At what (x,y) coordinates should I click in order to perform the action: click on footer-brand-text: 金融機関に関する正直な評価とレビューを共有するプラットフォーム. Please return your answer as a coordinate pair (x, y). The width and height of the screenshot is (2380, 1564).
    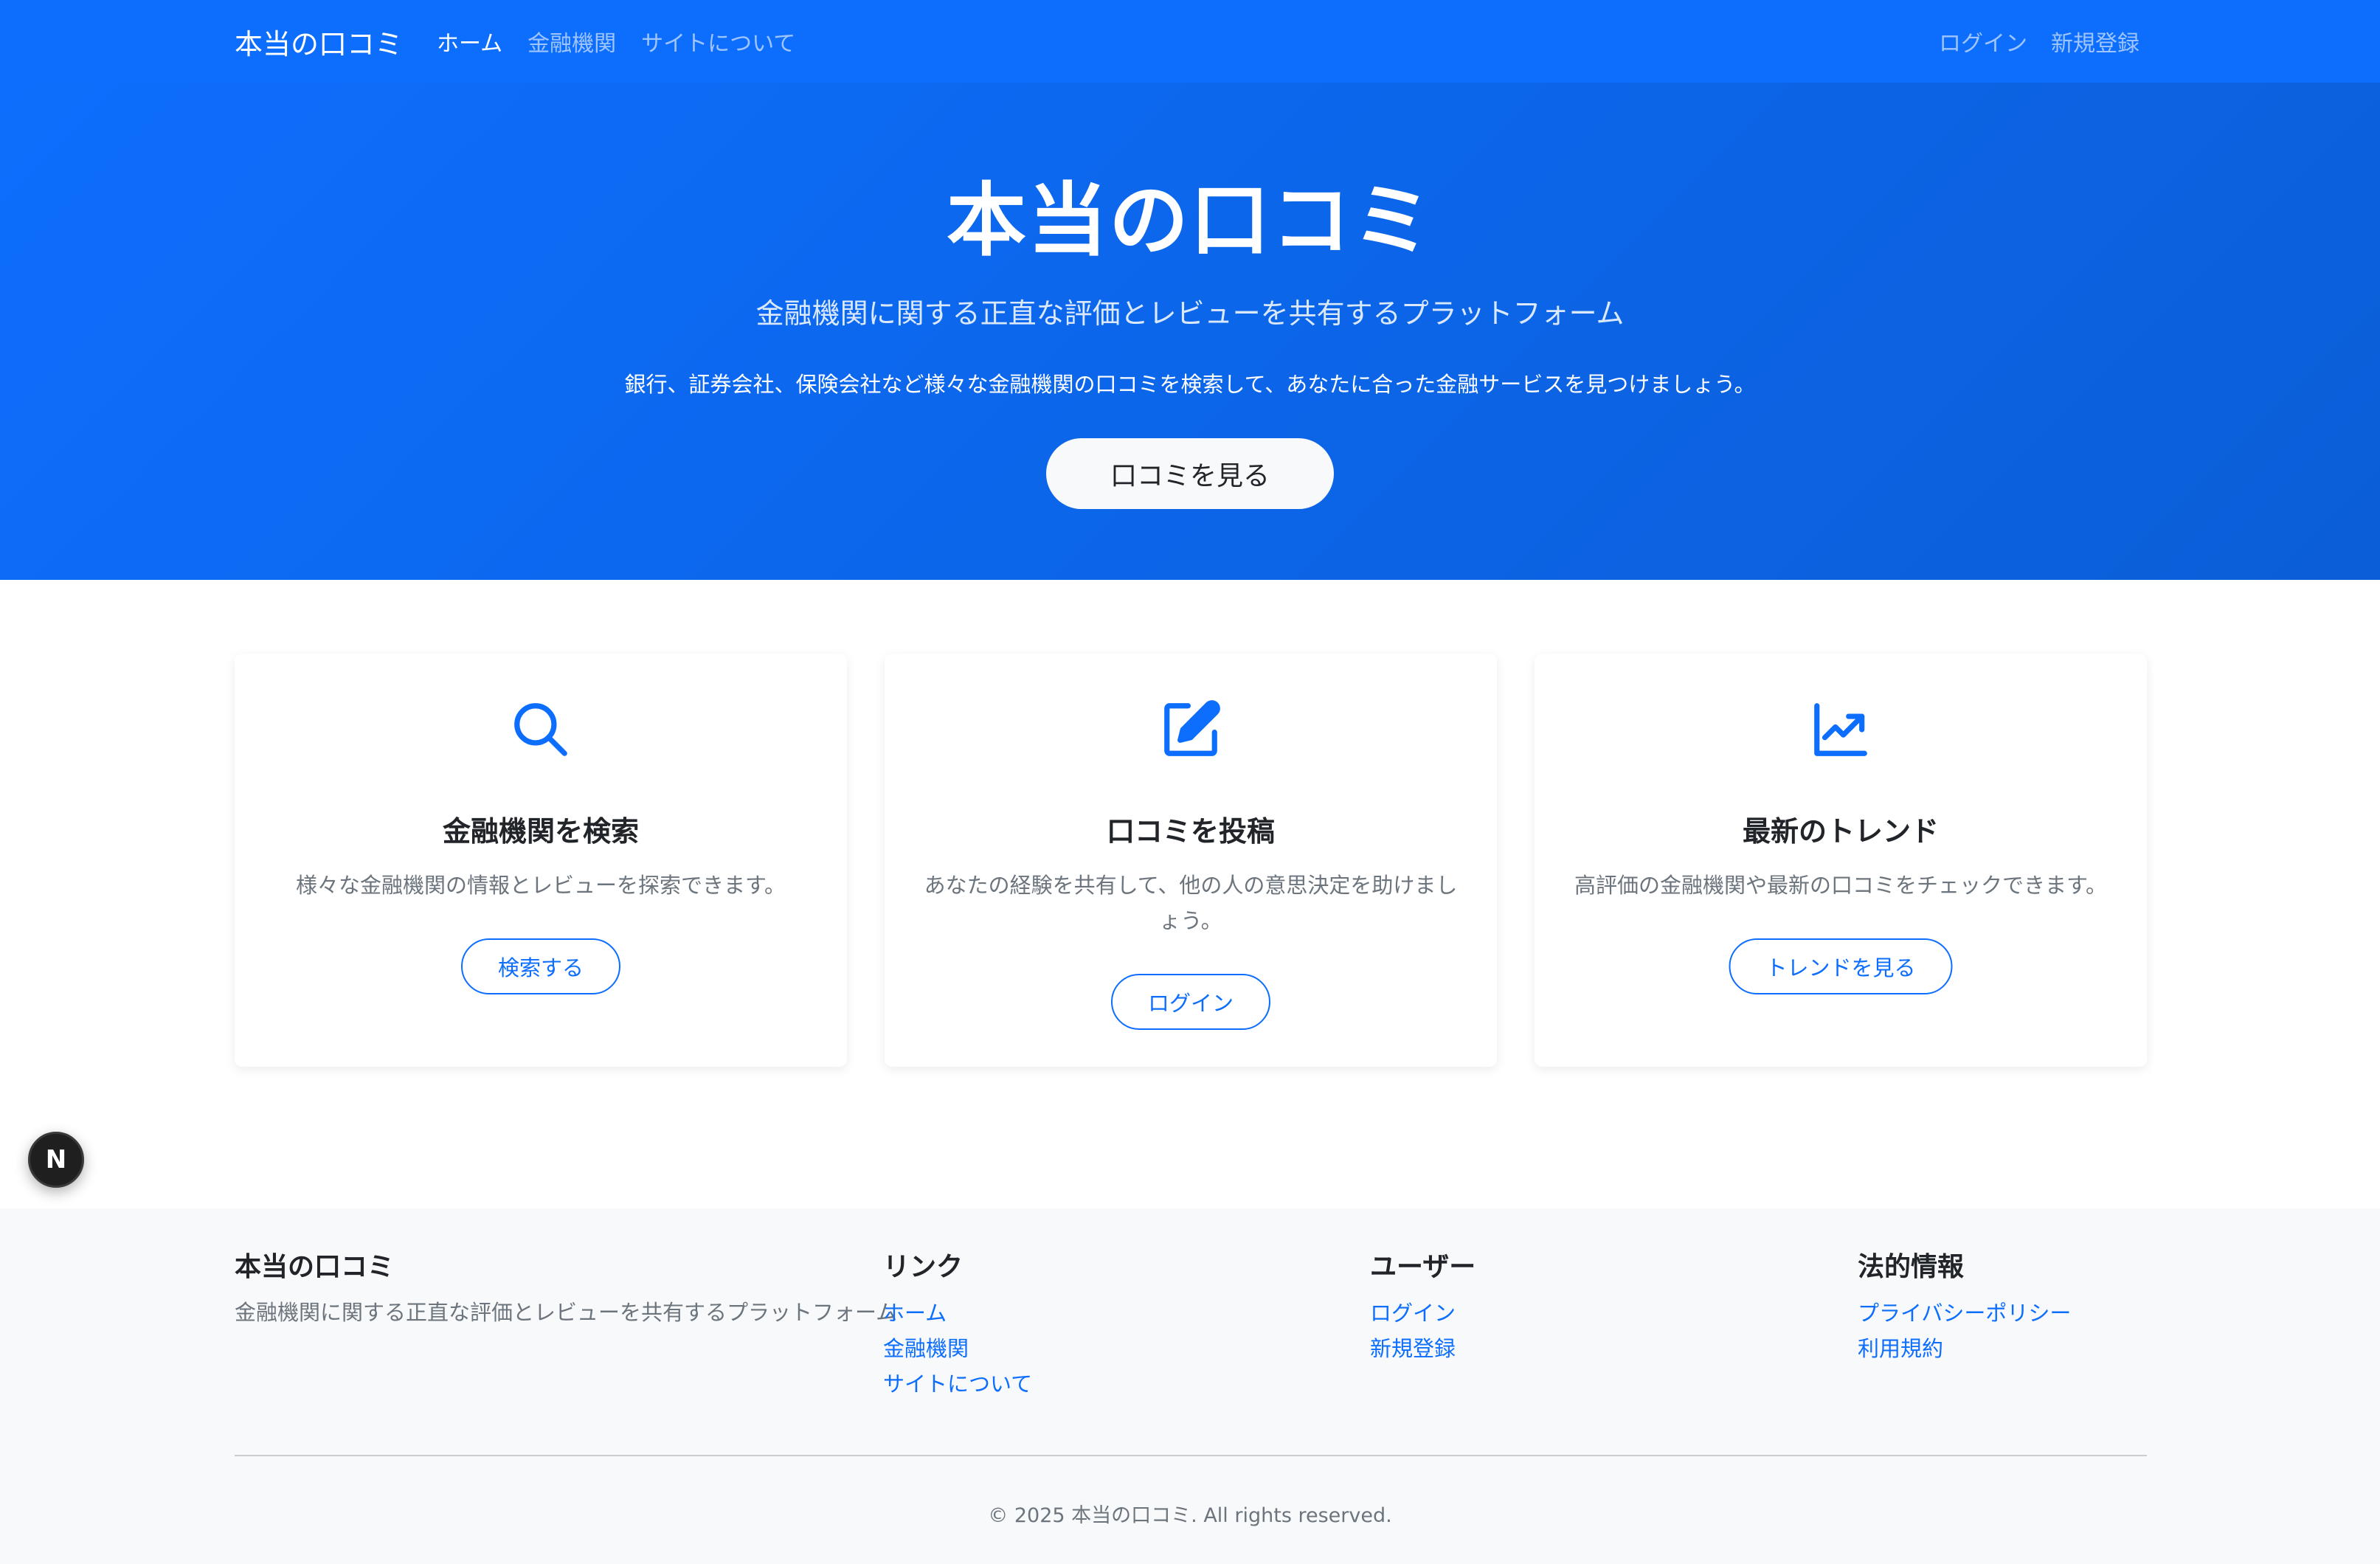
    Looking at the image, I should click on (566, 1312).